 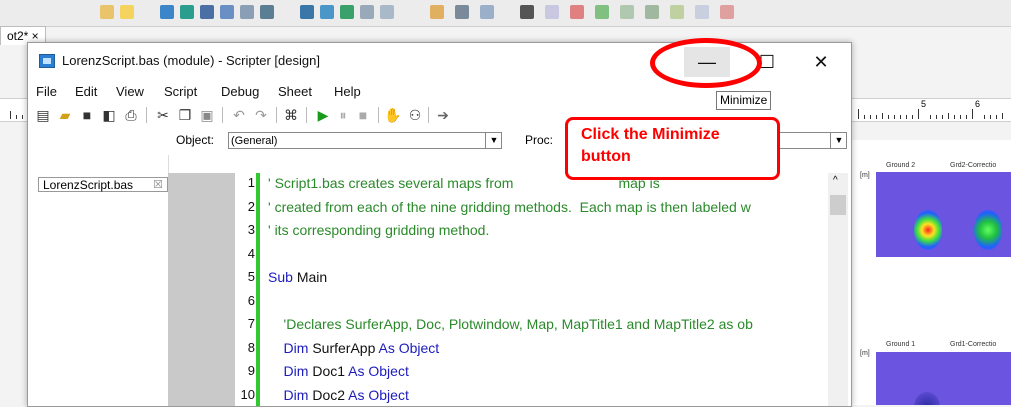 I want to click on save-icon: ■, so click(x=87, y=115).